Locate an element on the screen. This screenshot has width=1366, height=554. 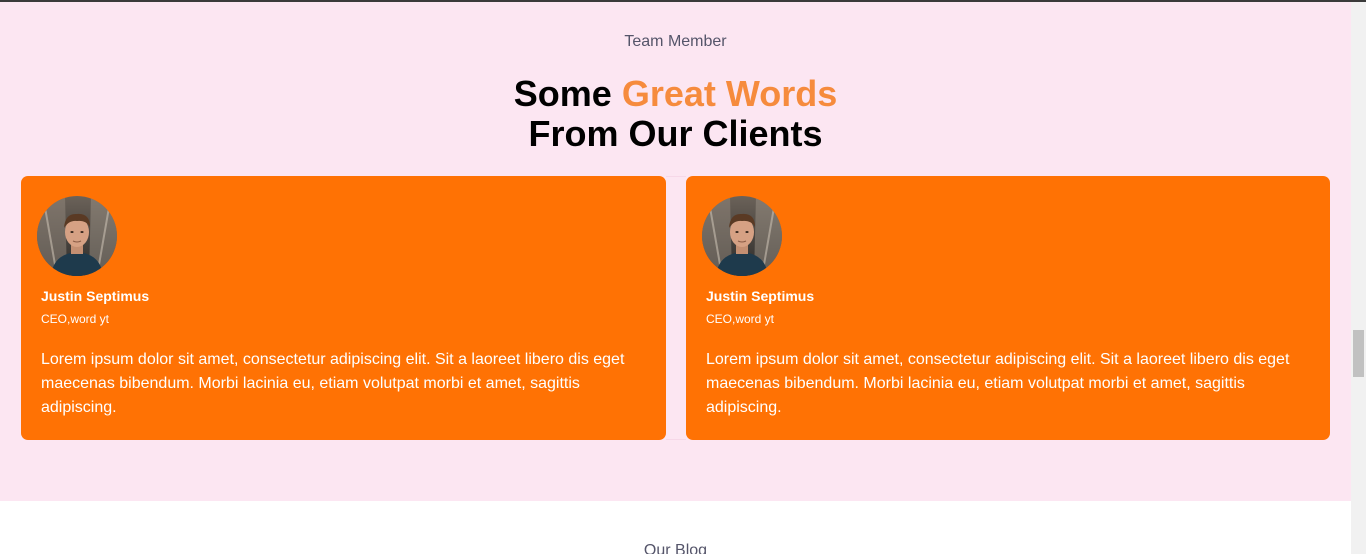
blog-eyebrow: Our Blog is located at coordinates (675, 548).